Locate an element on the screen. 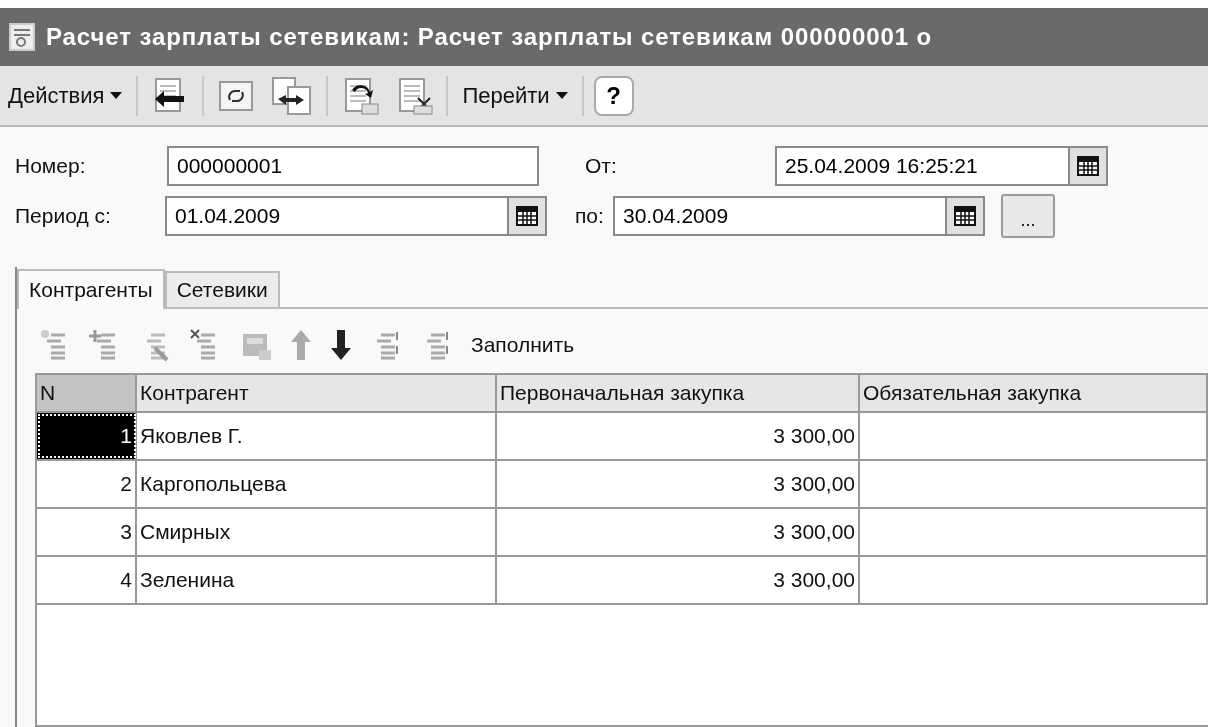 This screenshot has width=1208, height=727. fill-button: Заполнить is located at coordinates (523, 345).